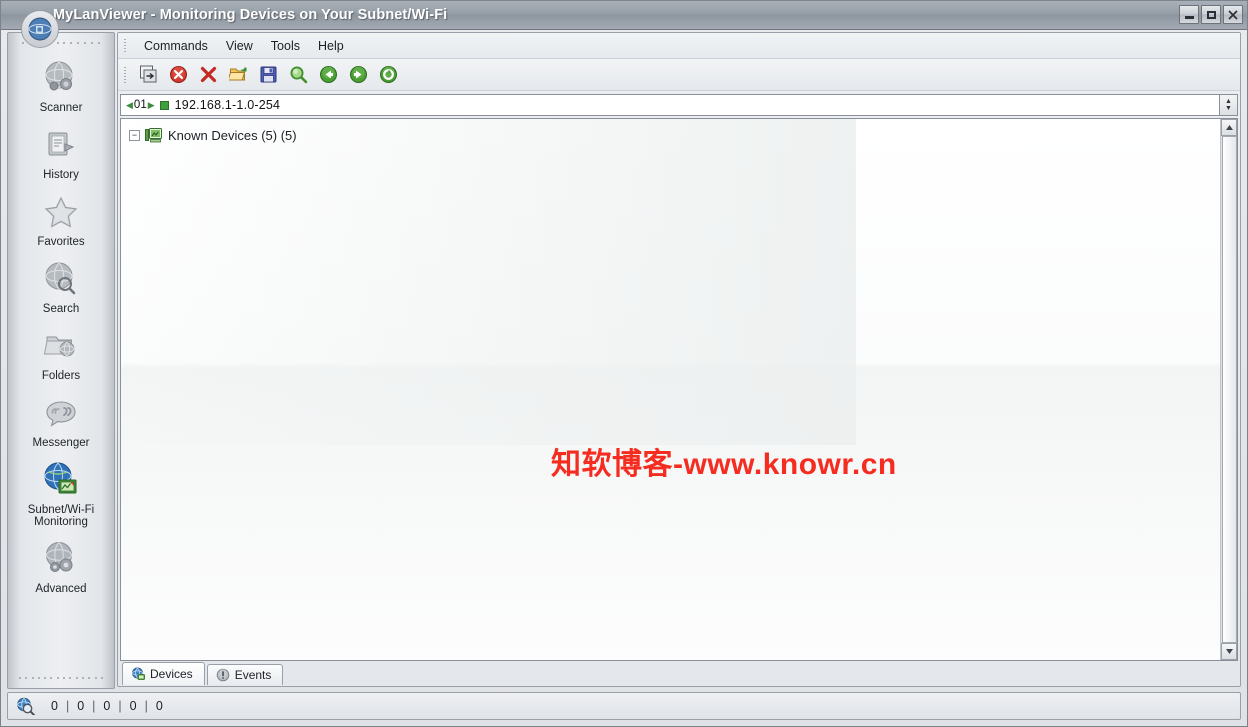  I want to click on scrollbar-track, so click(1229, 389).